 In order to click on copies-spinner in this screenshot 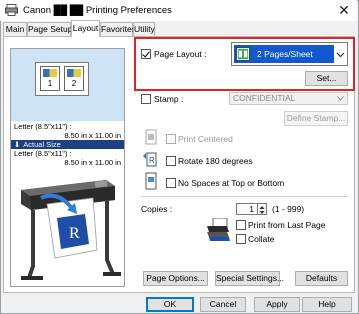, I will do `click(262, 209)`.